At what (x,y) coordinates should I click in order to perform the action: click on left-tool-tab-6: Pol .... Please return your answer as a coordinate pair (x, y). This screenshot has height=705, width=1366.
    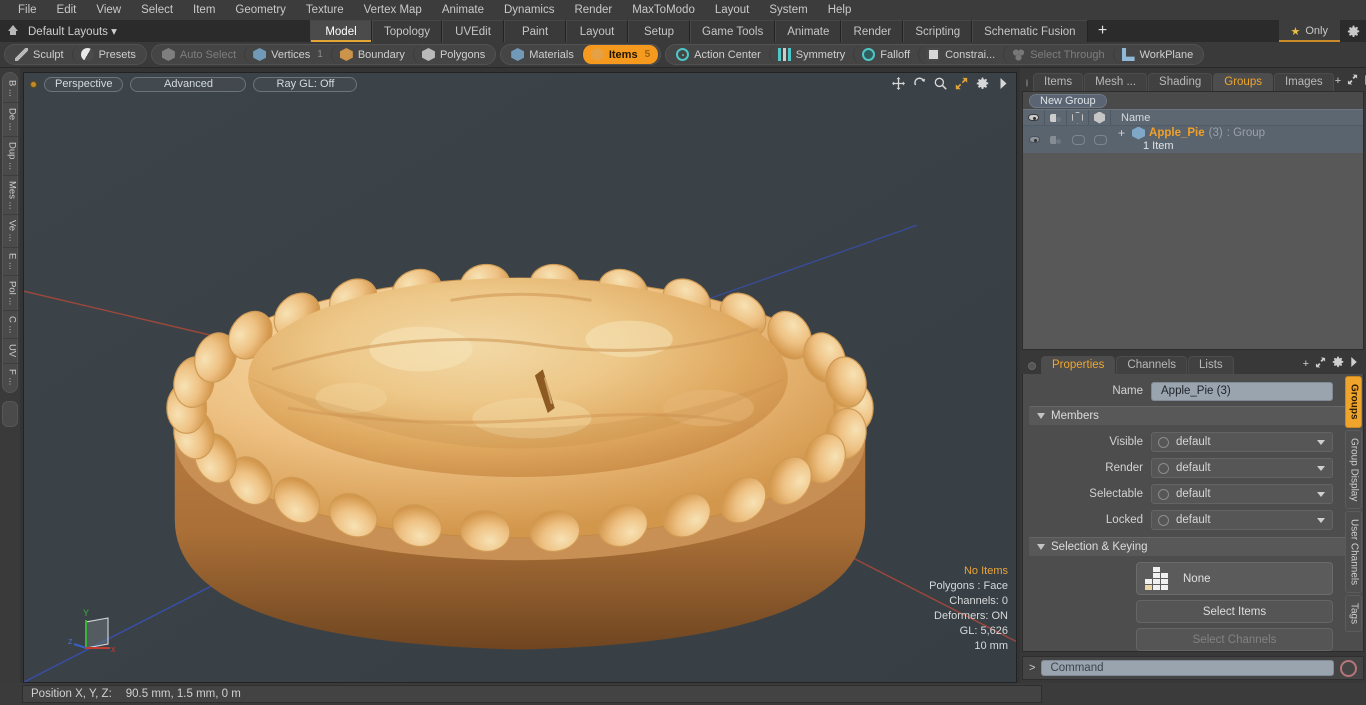
    Looking at the image, I should click on (10, 293).